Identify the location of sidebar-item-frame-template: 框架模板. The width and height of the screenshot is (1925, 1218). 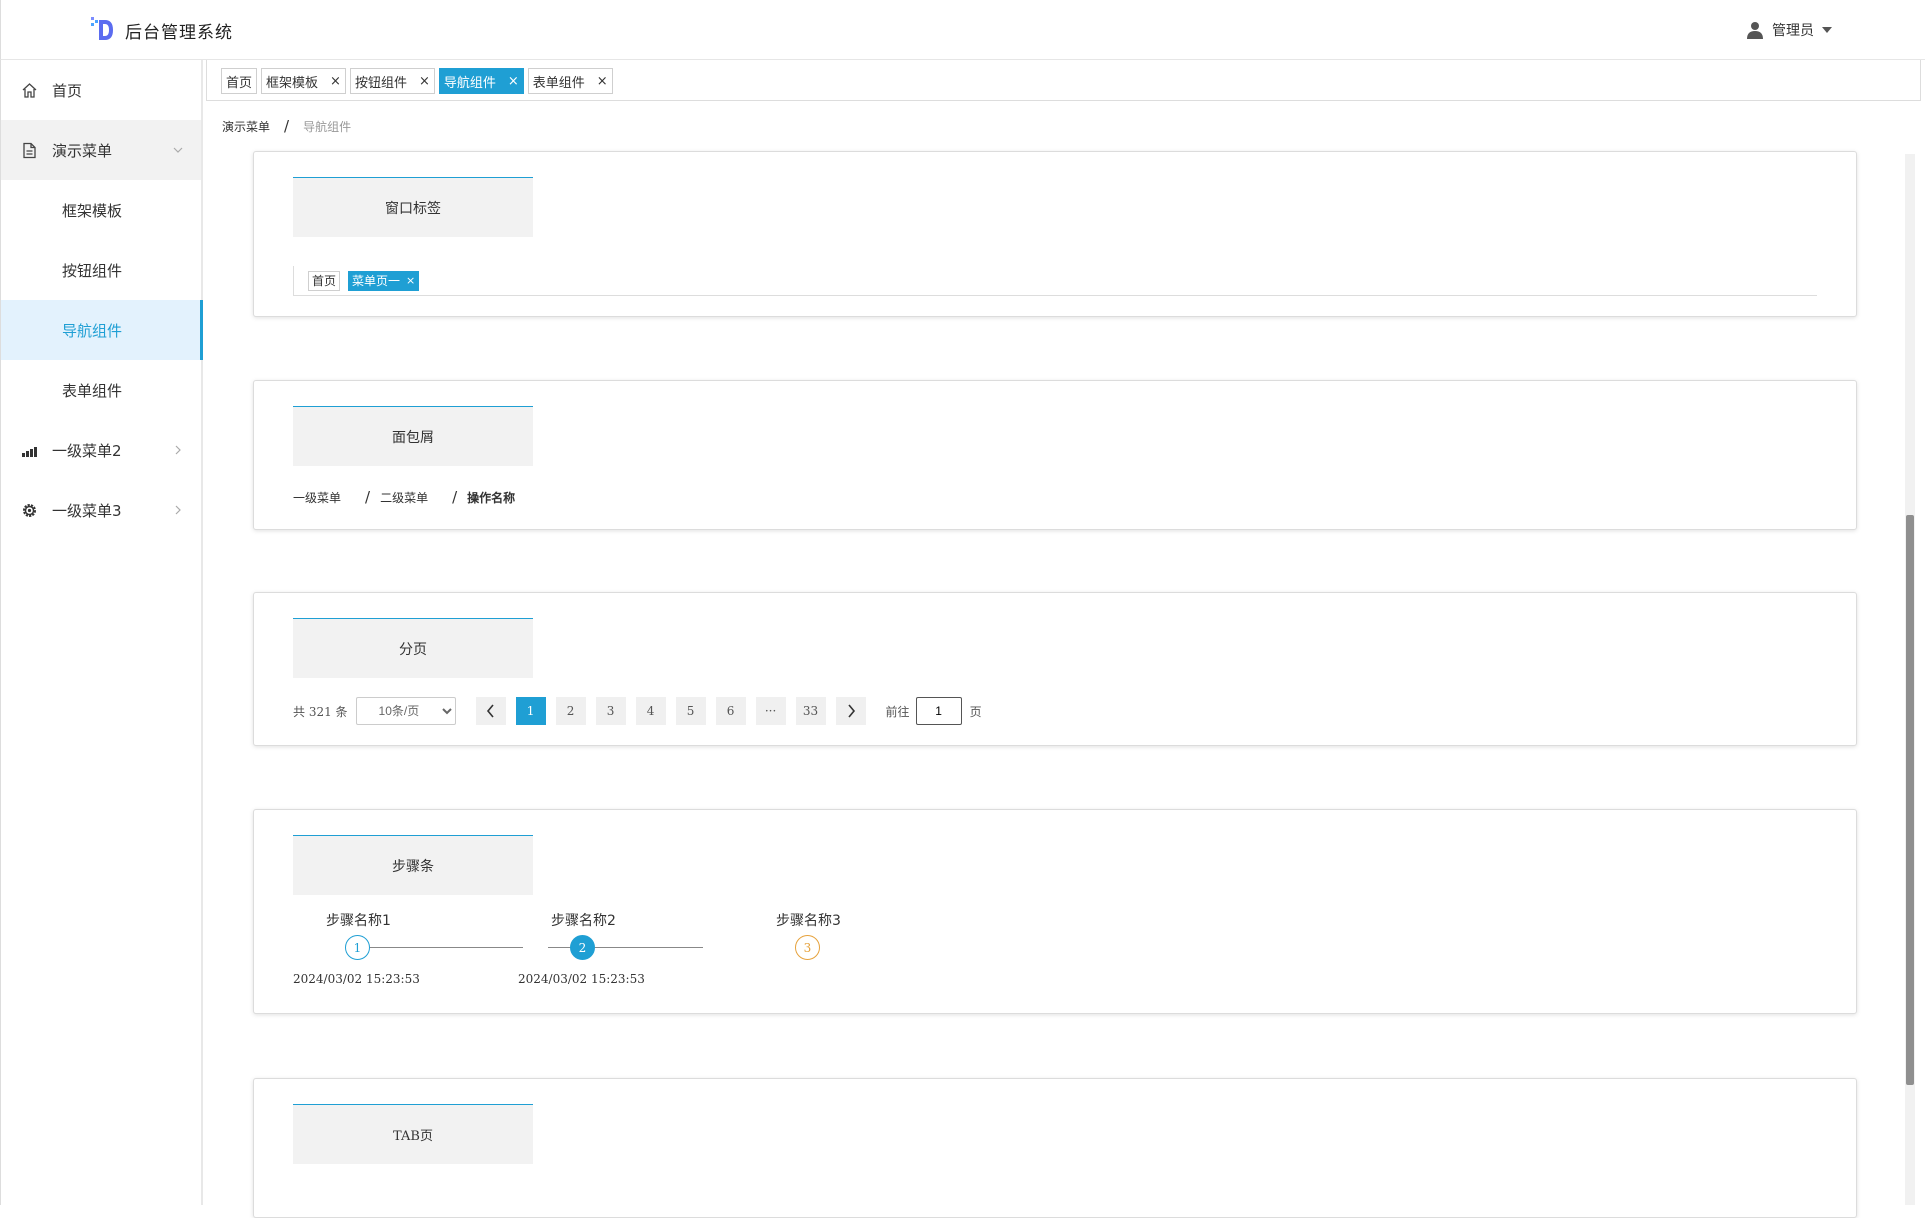
(101, 210).